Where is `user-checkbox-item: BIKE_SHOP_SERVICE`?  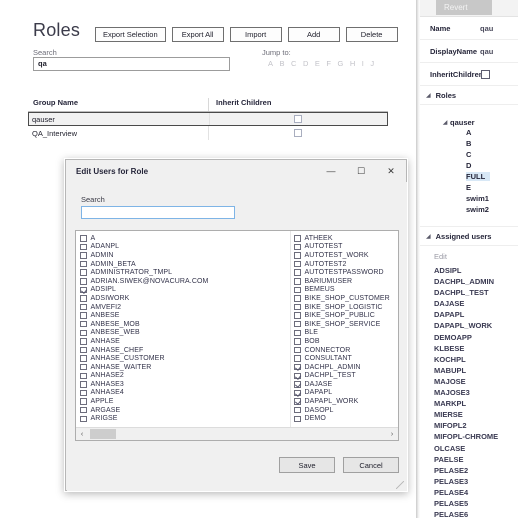 user-checkbox-item: BIKE_SHOP_SERVICE is located at coordinates (346, 324).